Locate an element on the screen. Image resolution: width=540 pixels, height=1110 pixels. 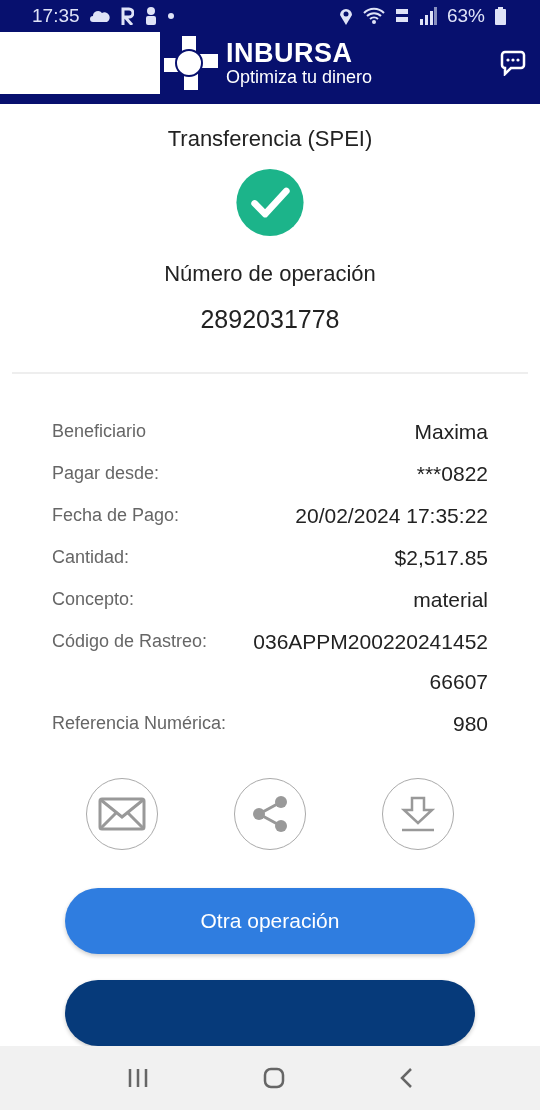
share-icon is located at coordinates (270, 814).